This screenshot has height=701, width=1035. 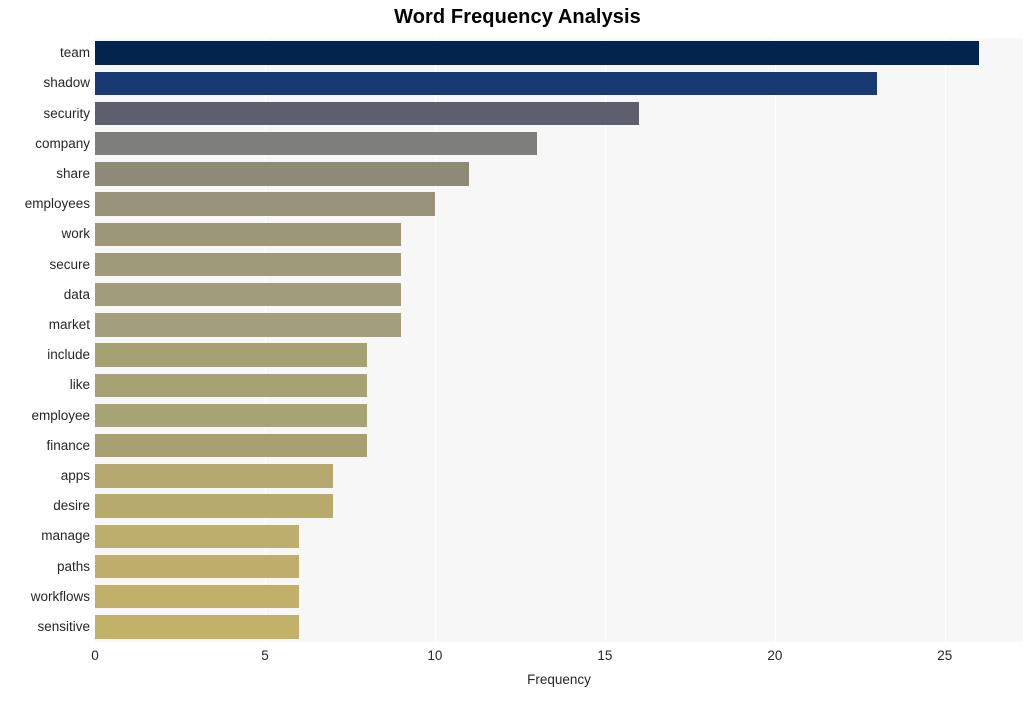 What do you see at coordinates (79, 385) in the screenshot?
I see `y-tick-label-like: like` at bounding box center [79, 385].